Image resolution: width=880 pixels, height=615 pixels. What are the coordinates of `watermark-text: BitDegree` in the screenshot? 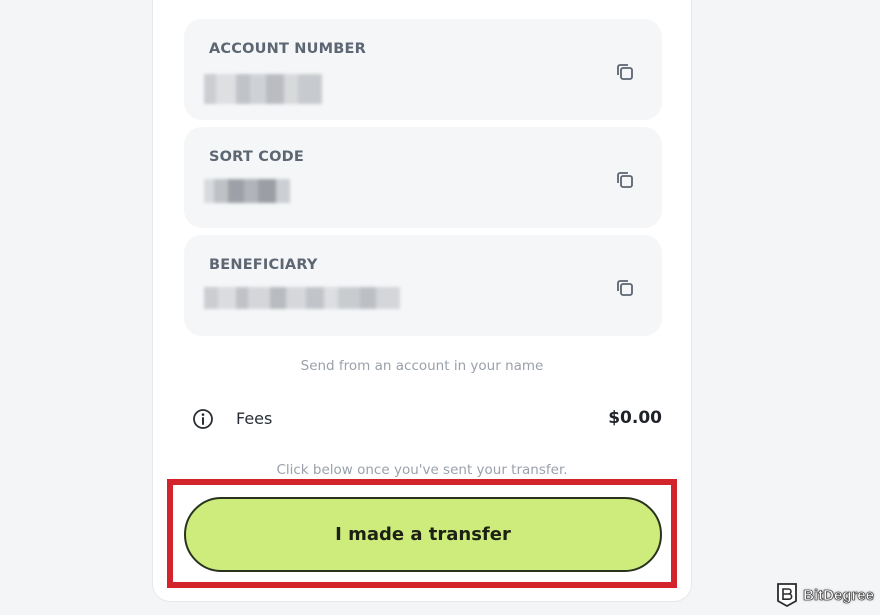 It's located at (838, 595).